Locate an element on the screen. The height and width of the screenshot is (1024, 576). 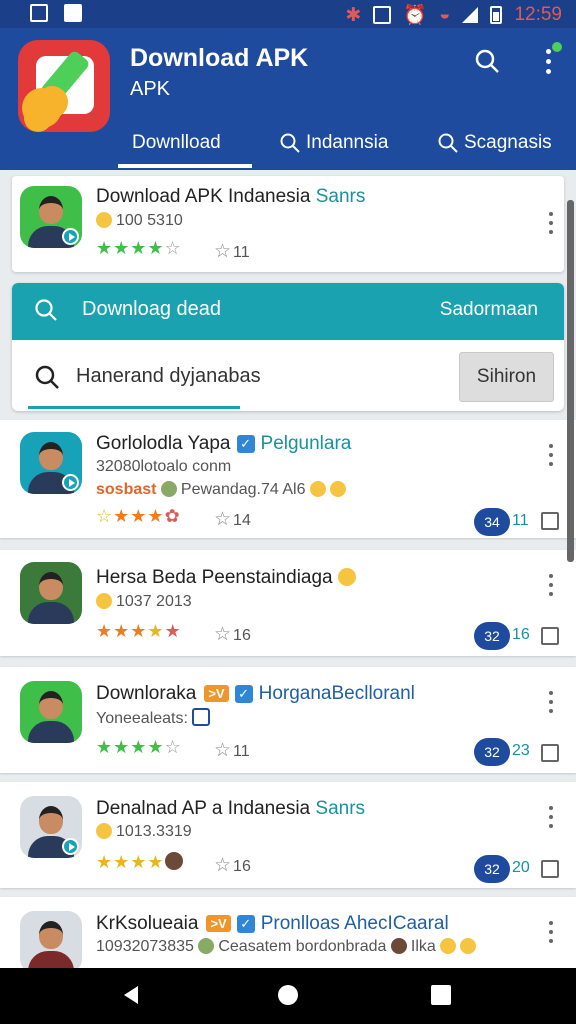
featured-title: Download APK Indanesia Sanrs is located at coordinates (231, 196).